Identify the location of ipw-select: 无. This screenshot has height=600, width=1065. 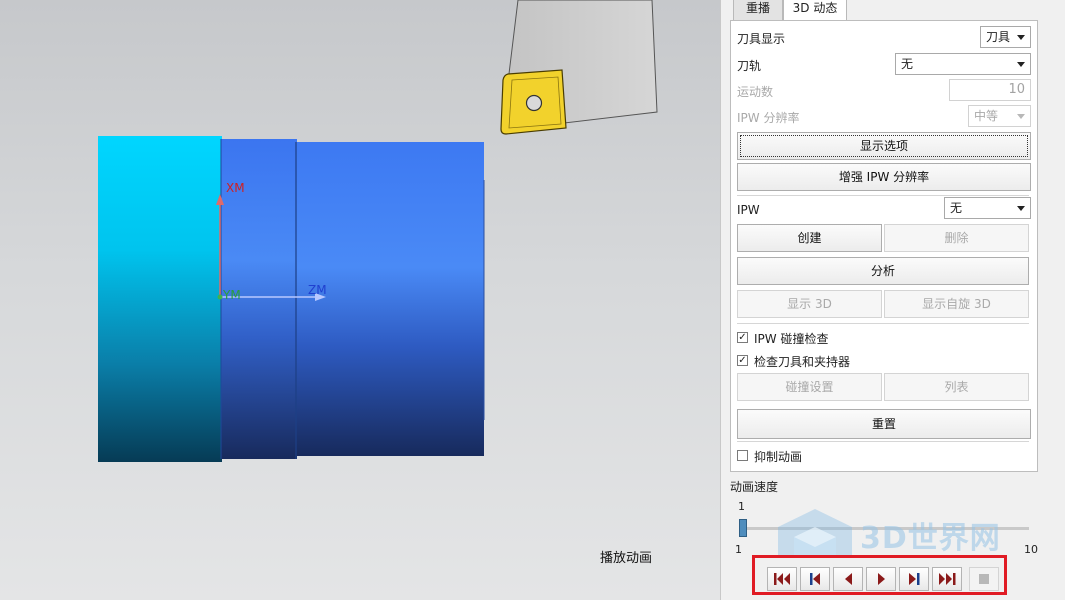
(987, 208).